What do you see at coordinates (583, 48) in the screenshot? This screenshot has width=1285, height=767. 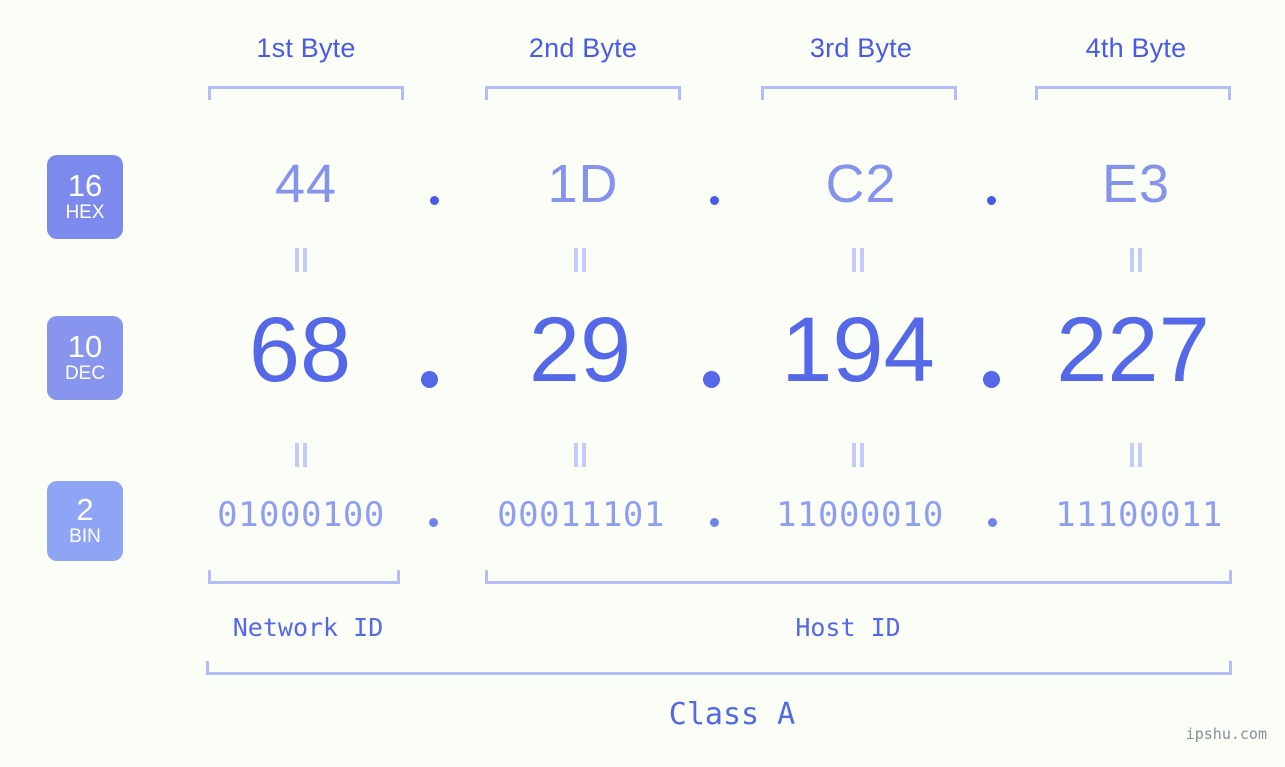 I see `byte-header-2: 2nd Byte` at bounding box center [583, 48].